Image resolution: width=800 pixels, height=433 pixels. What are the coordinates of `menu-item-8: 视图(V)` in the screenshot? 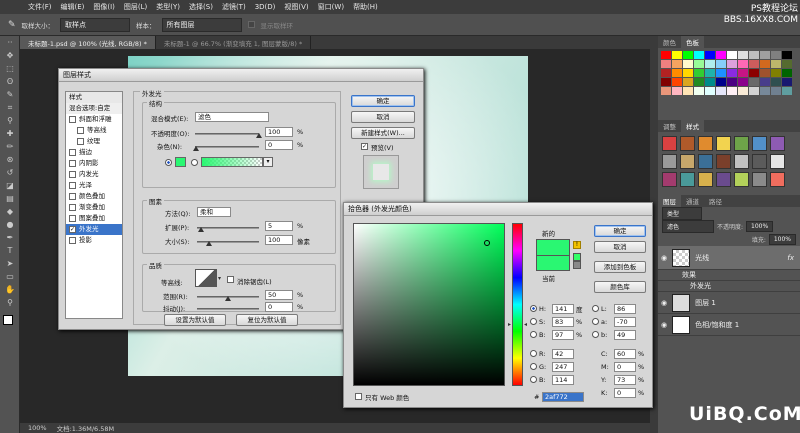 It's located at (296, 7).